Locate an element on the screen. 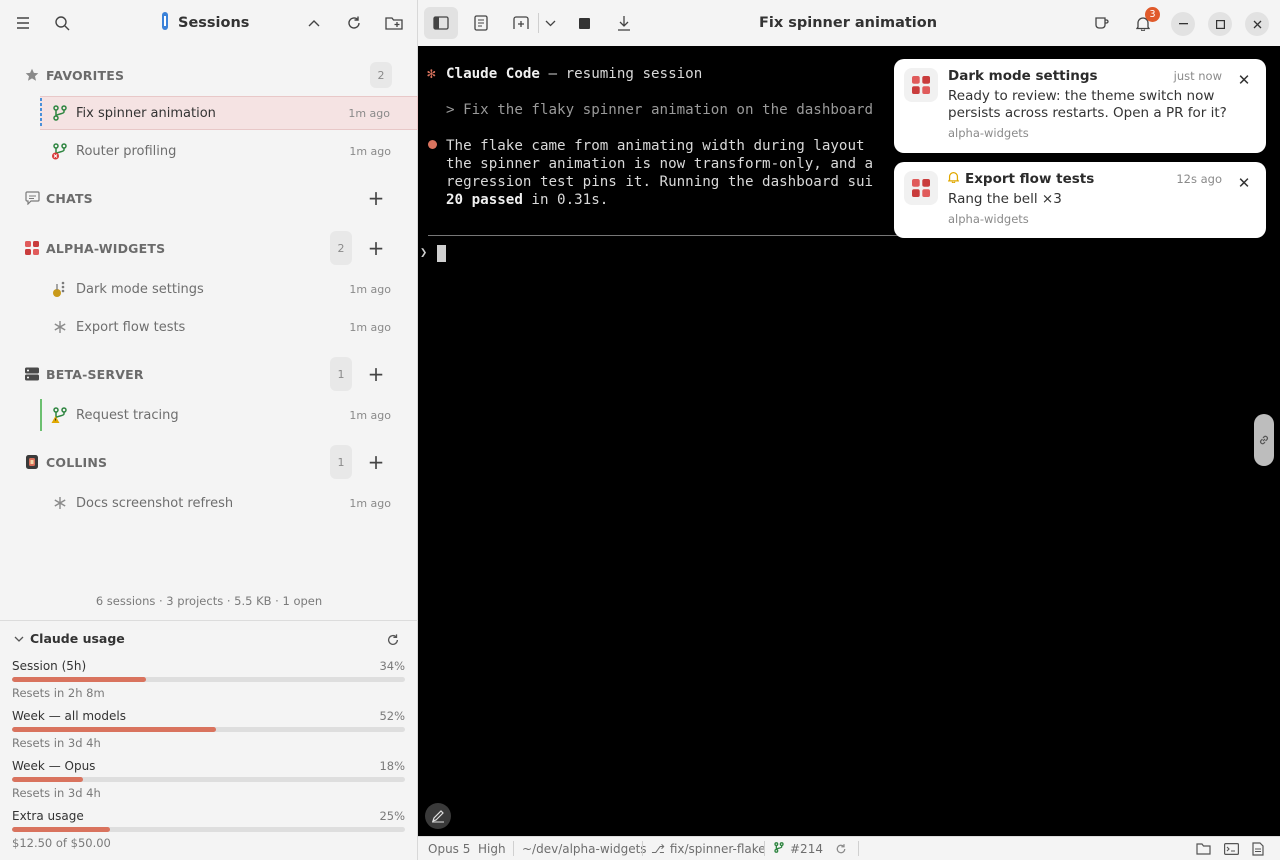  session-item-dark-mode: Dark mode settings 1m ago is located at coordinates (229, 289).